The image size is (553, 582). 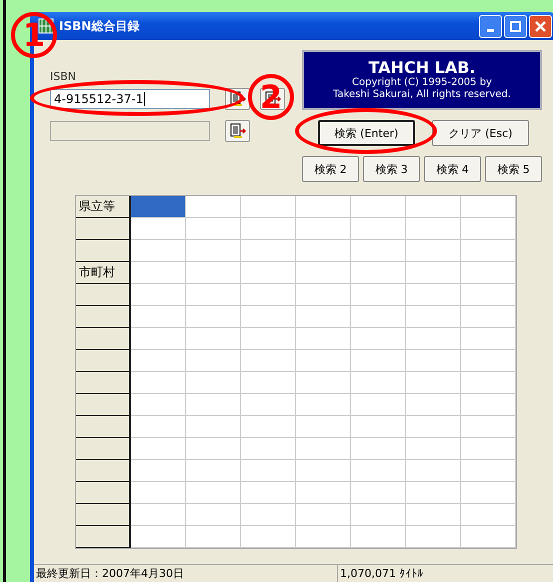 I want to click on close-button, so click(x=540, y=26).